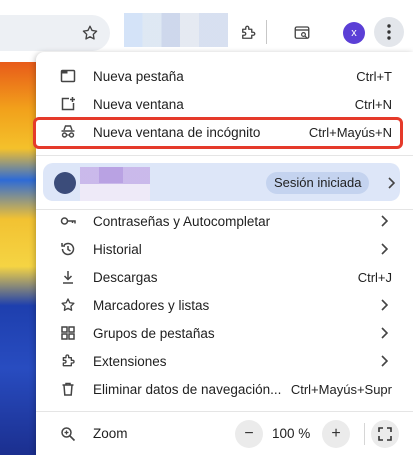  Describe the element at coordinates (218, 133) in the screenshot. I see `incognito-highlight-box` at that location.